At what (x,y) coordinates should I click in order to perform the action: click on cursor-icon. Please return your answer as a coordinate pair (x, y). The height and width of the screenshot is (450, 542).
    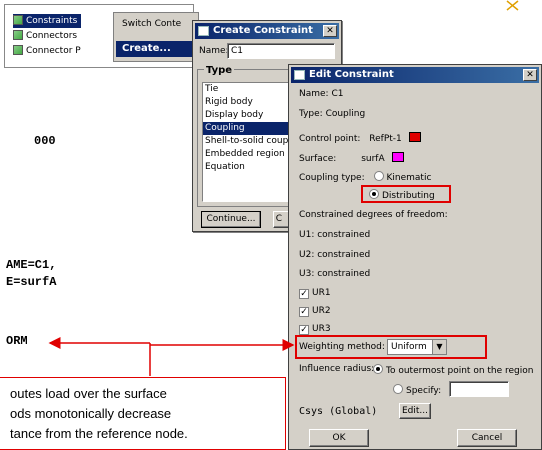
    Looking at the image, I should click on (512, 5).